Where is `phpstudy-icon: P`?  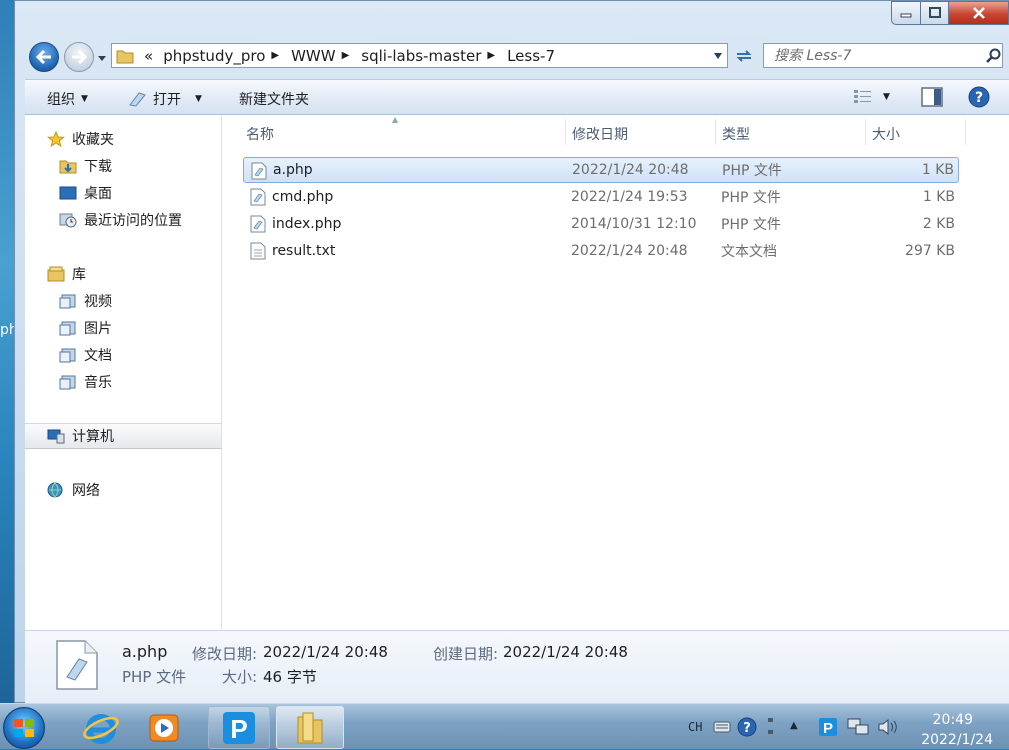
phpstudy-icon: P is located at coordinates (239, 727).